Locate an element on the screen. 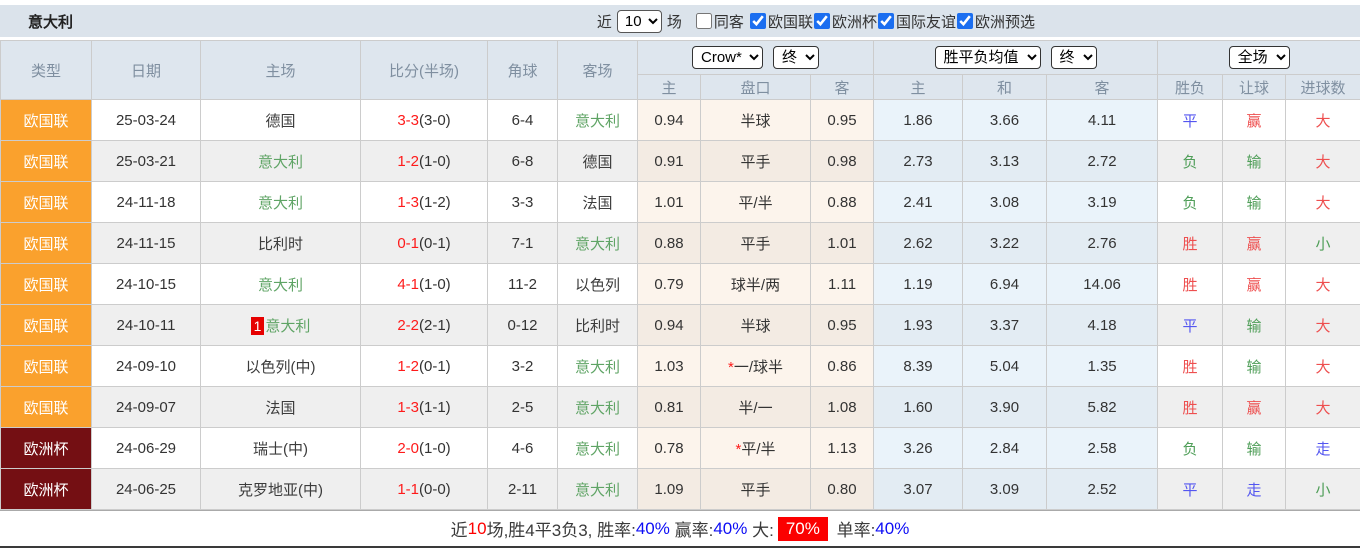  match-date: 24-10-15 is located at coordinates (146, 284).